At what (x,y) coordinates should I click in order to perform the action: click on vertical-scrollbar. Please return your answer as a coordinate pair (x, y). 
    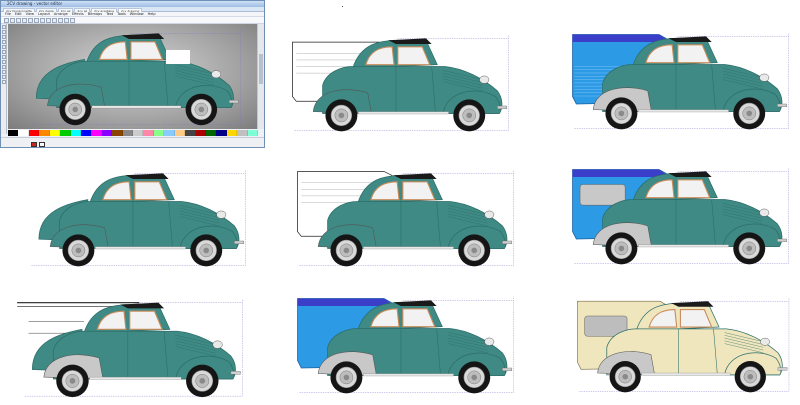
    Looking at the image, I should click on (260, 76).